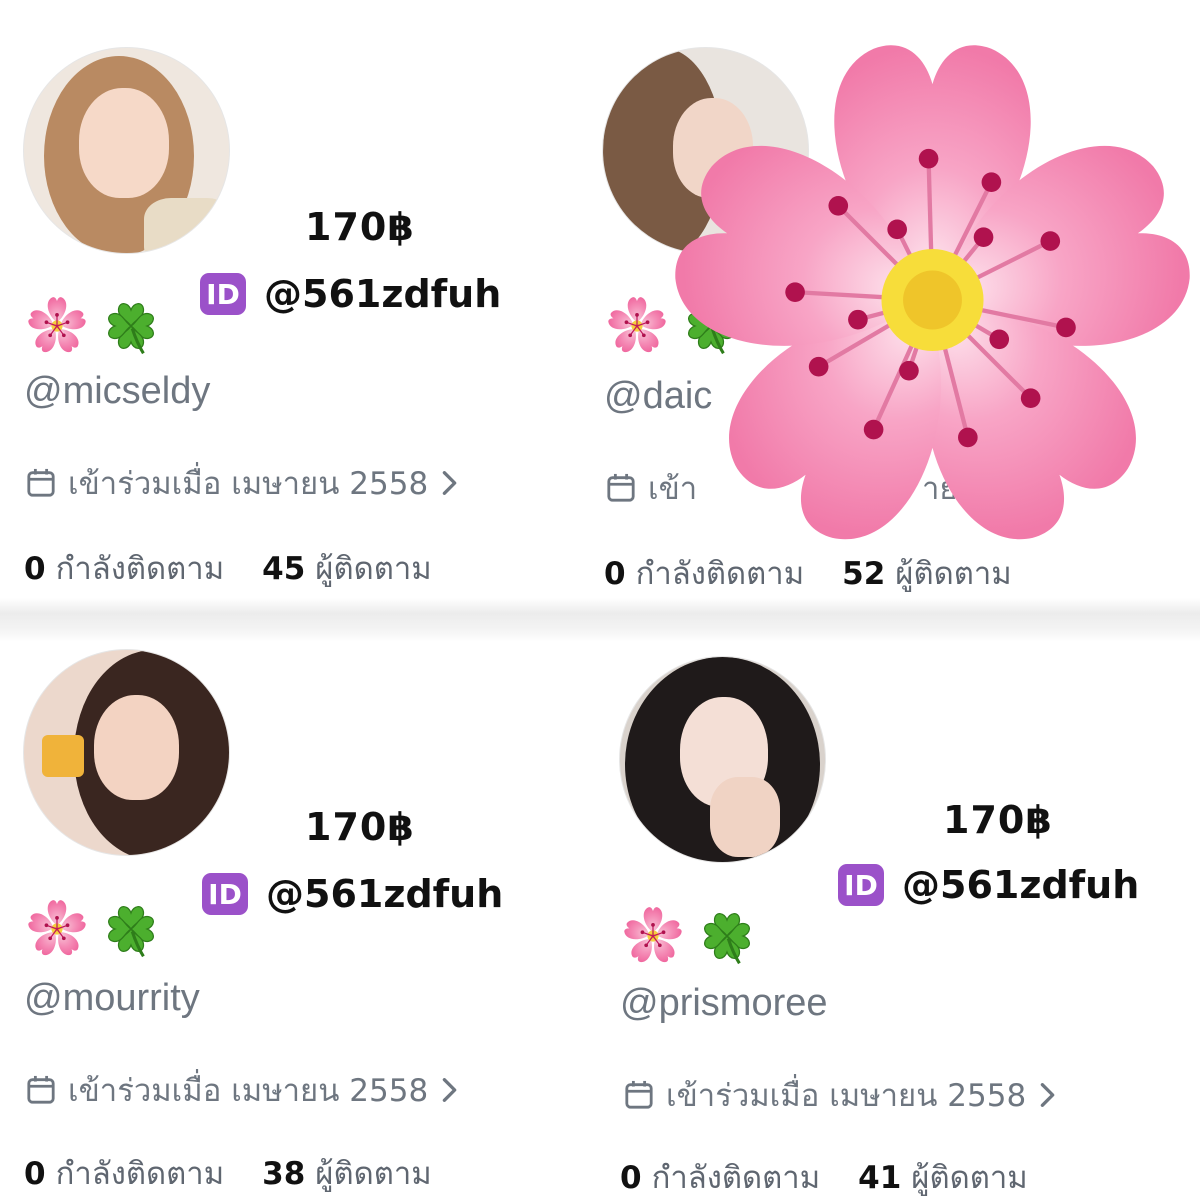 The width and height of the screenshot is (1200, 1202). I want to click on username-handle: @micseldy, so click(117, 391).